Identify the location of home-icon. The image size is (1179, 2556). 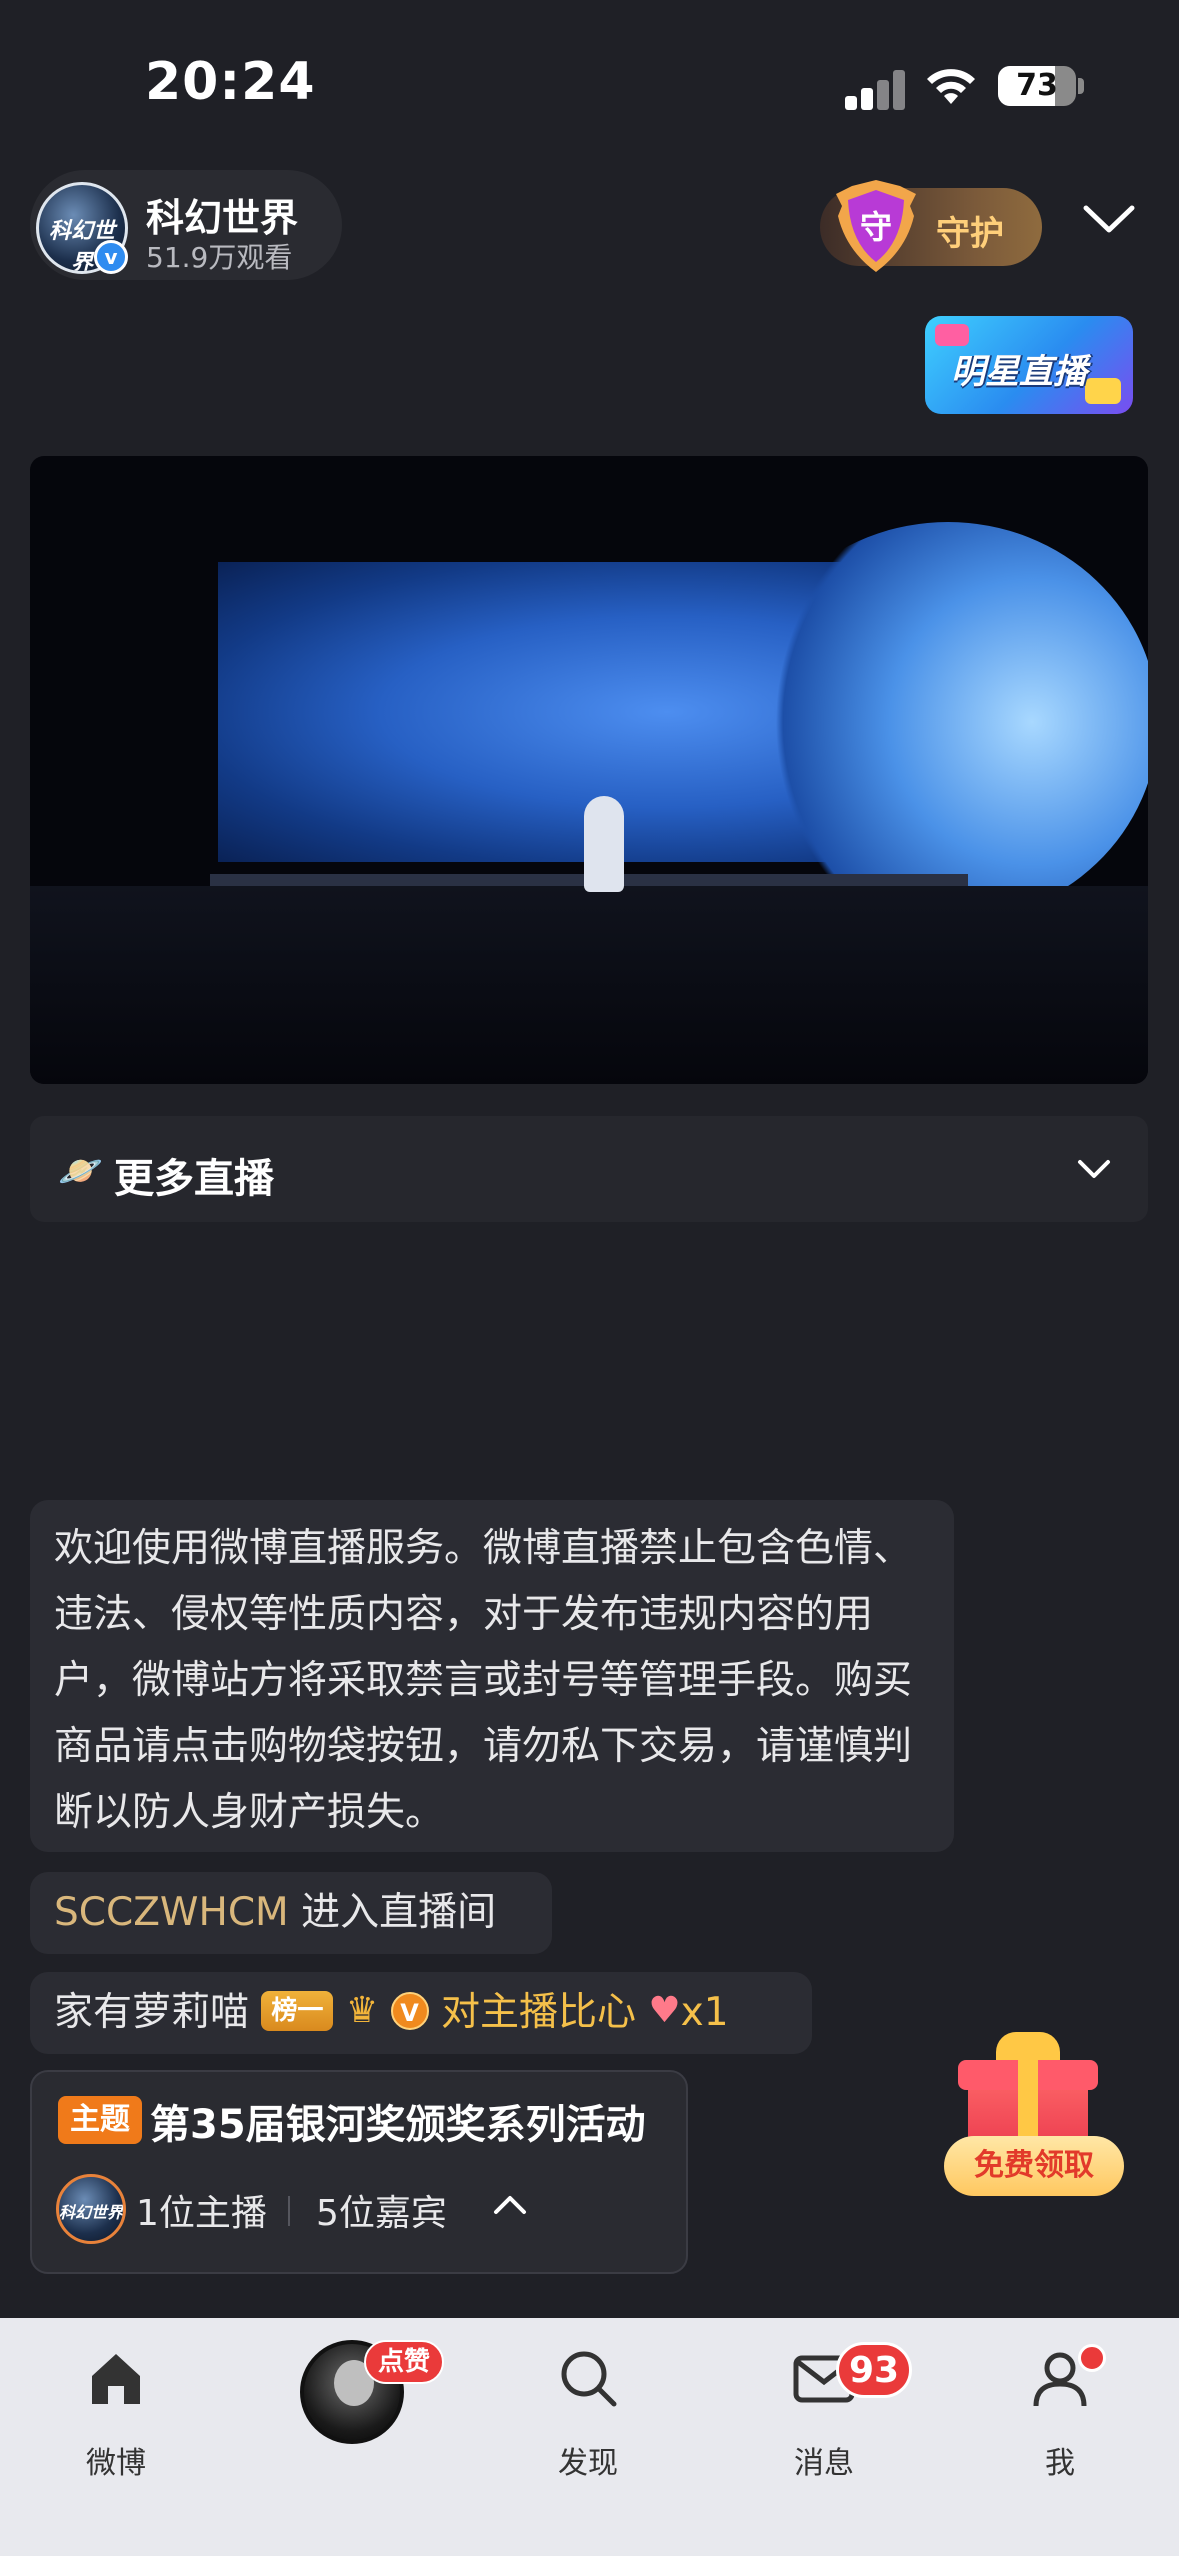
(116, 2379).